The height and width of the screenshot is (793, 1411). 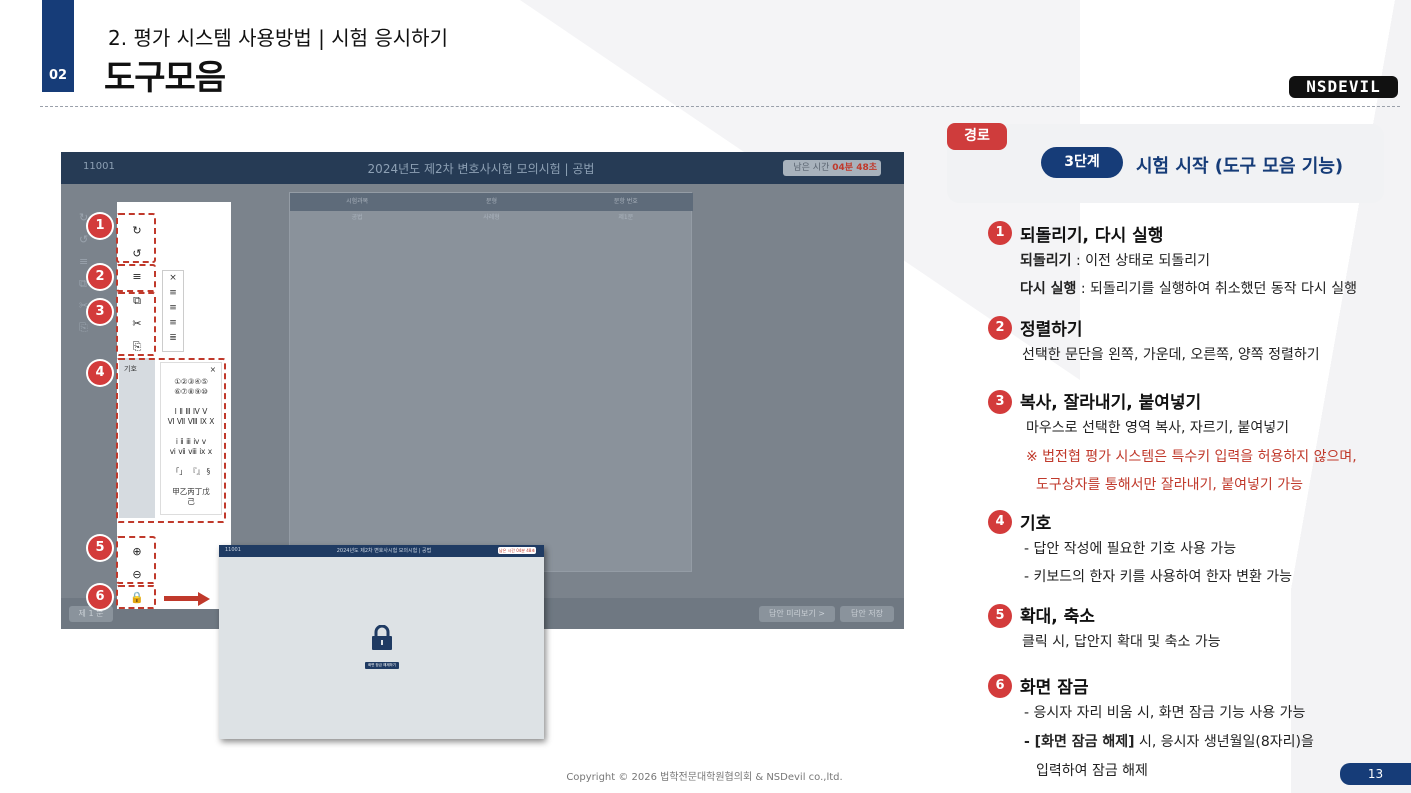 I want to click on item-warning: ※ 법전협 평가 시스템은 특수키 입력을 허용하지 않으며,, so click(x=1191, y=457).